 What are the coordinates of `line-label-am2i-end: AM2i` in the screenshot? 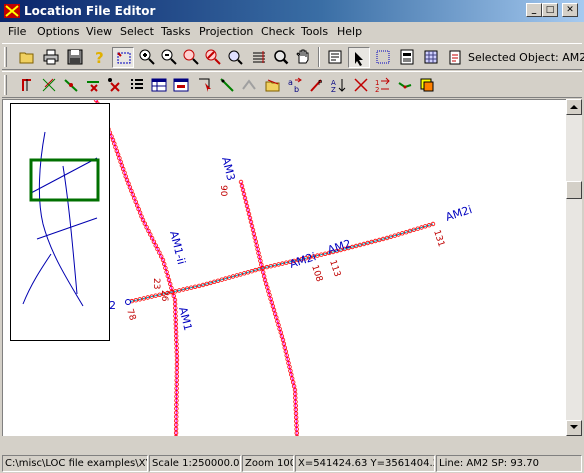 It's located at (459, 213).